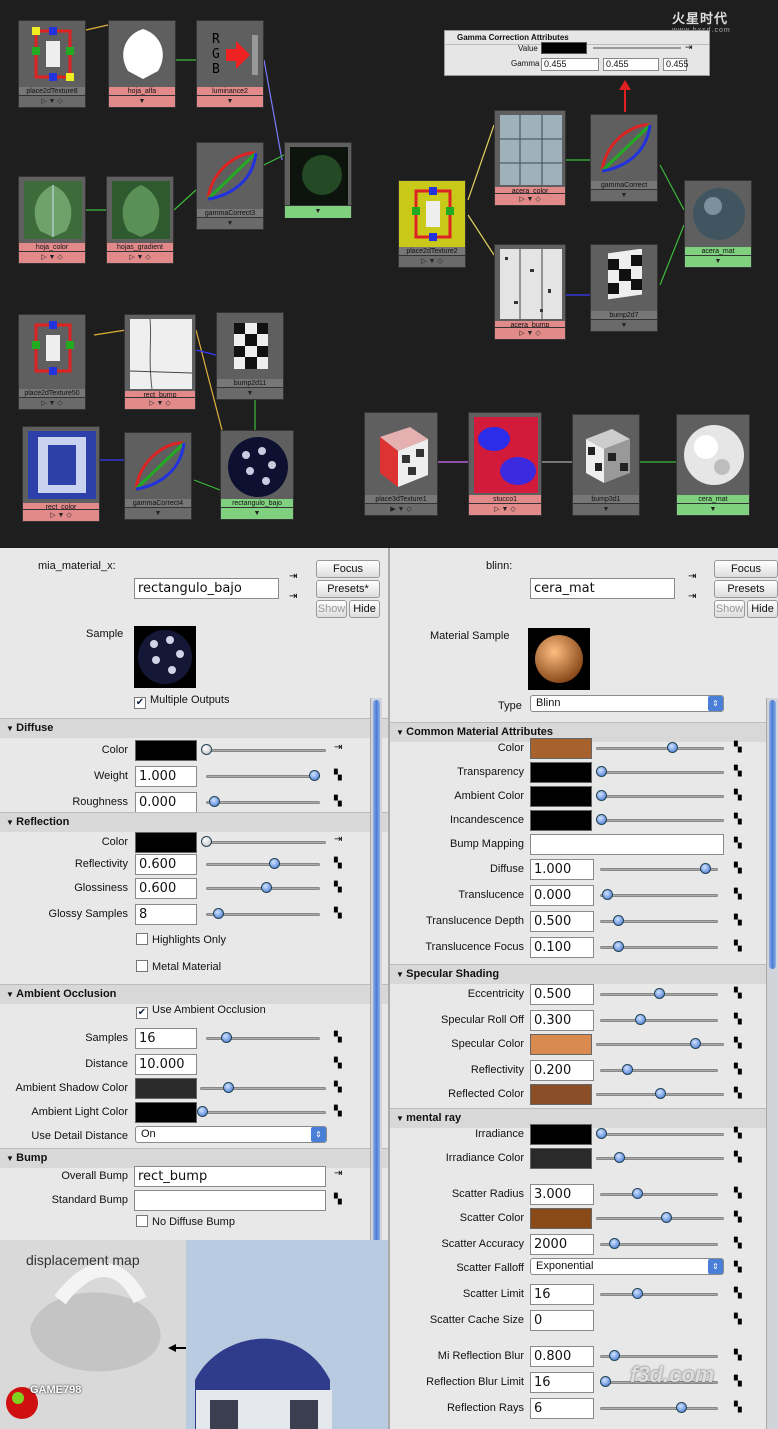  I want to click on highlights-only-checkbox: Highlights Only, so click(181, 939).